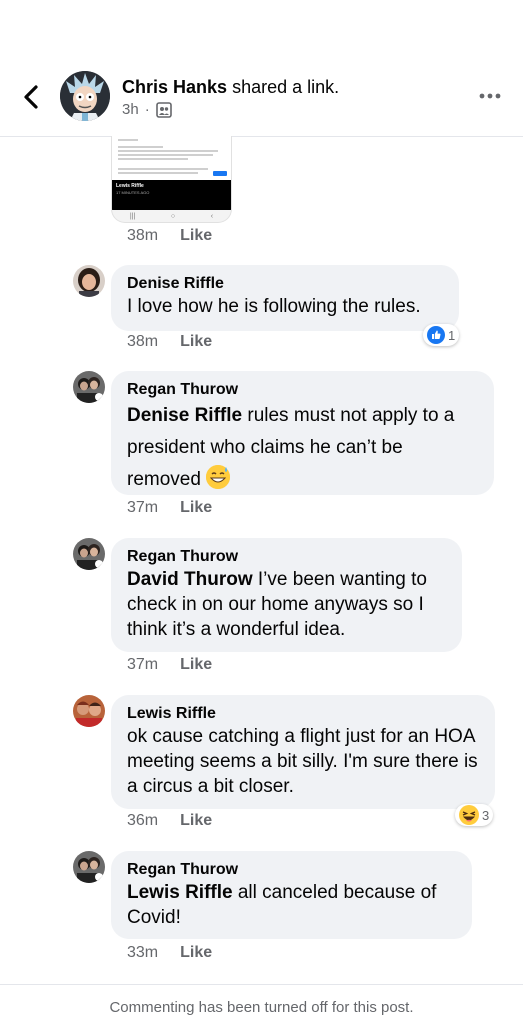  What do you see at coordinates (142, 821) in the screenshot?
I see `comment-time: 36m` at bounding box center [142, 821].